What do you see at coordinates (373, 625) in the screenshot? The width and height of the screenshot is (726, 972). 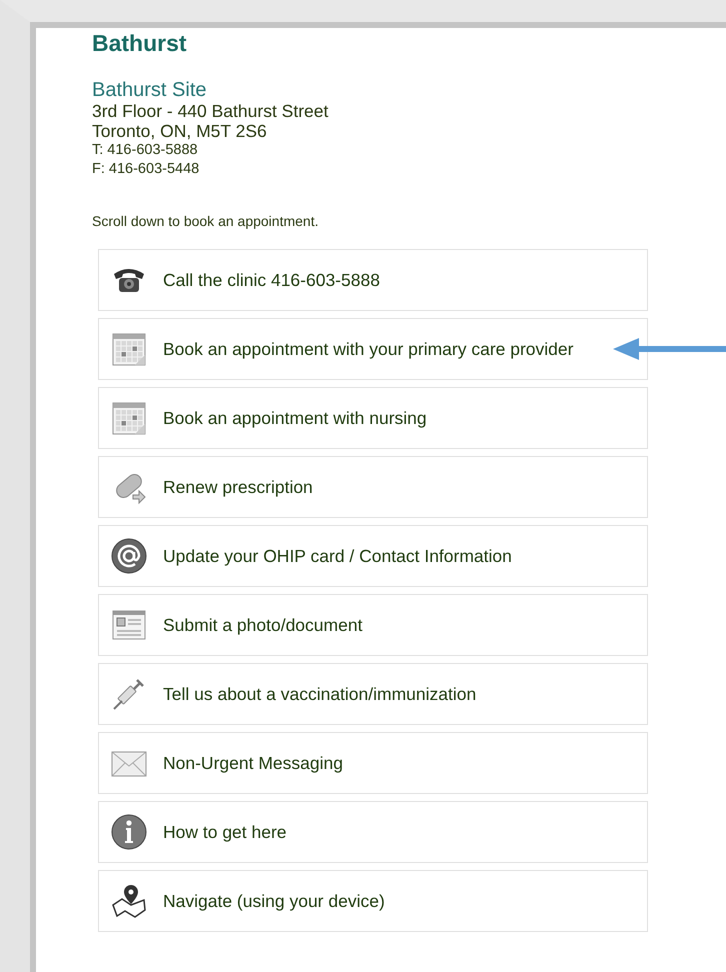 I see `action-link: Submit a photo/document` at bounding box center [373, 625].